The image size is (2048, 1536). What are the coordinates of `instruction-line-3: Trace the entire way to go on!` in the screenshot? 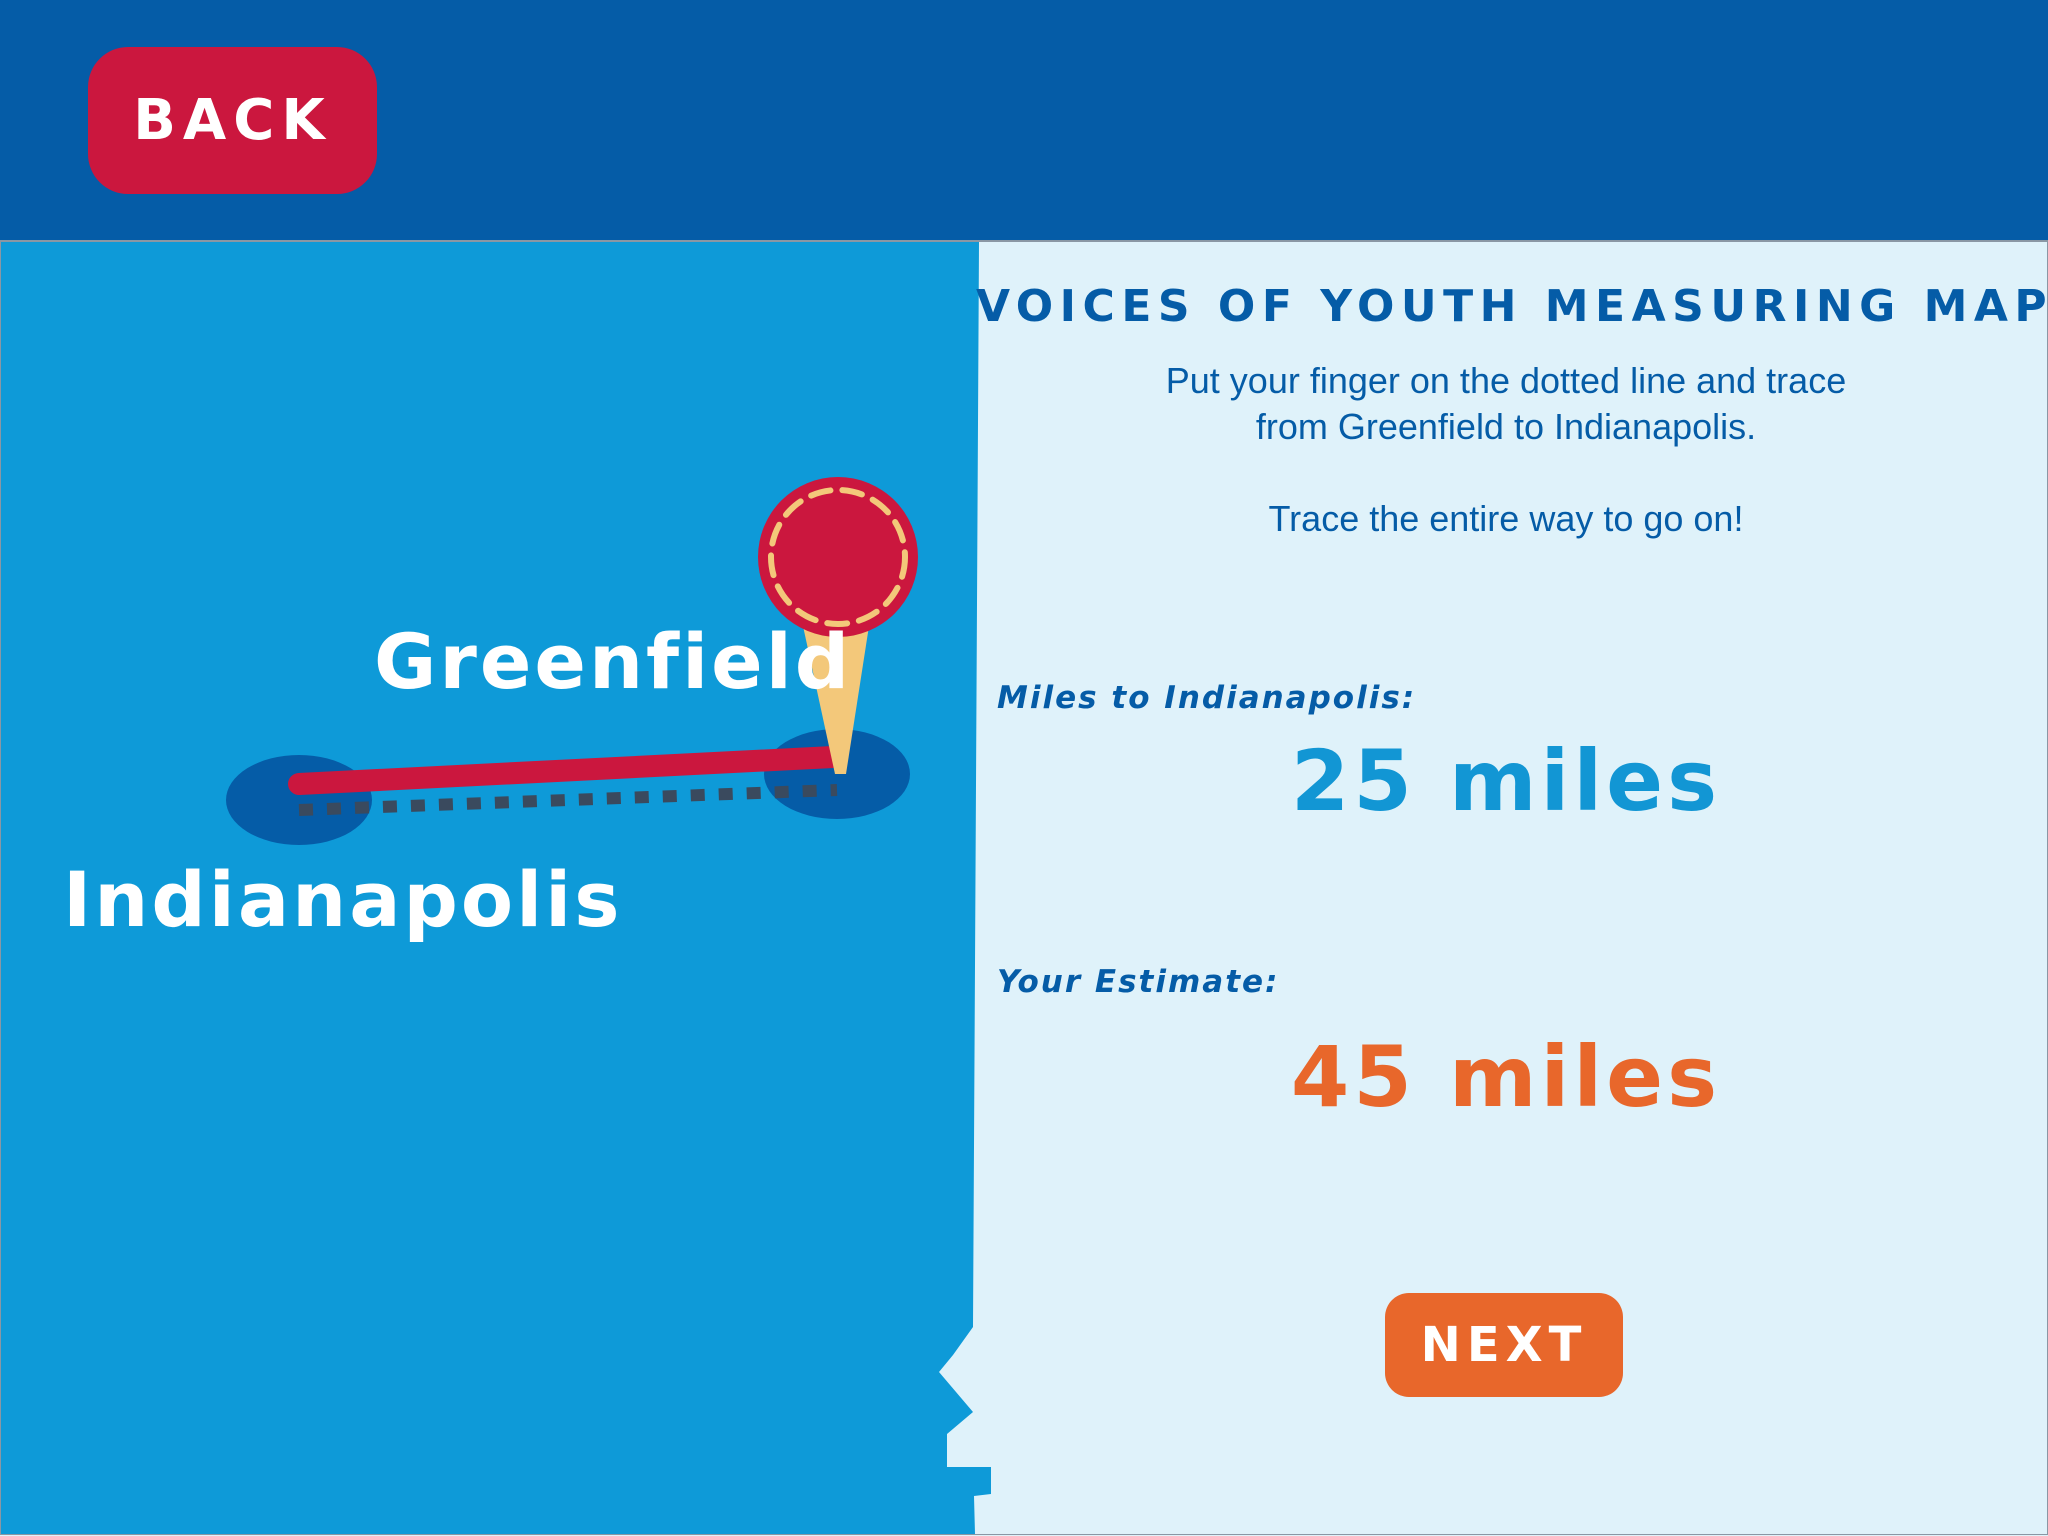 It's located at (1506, 518).